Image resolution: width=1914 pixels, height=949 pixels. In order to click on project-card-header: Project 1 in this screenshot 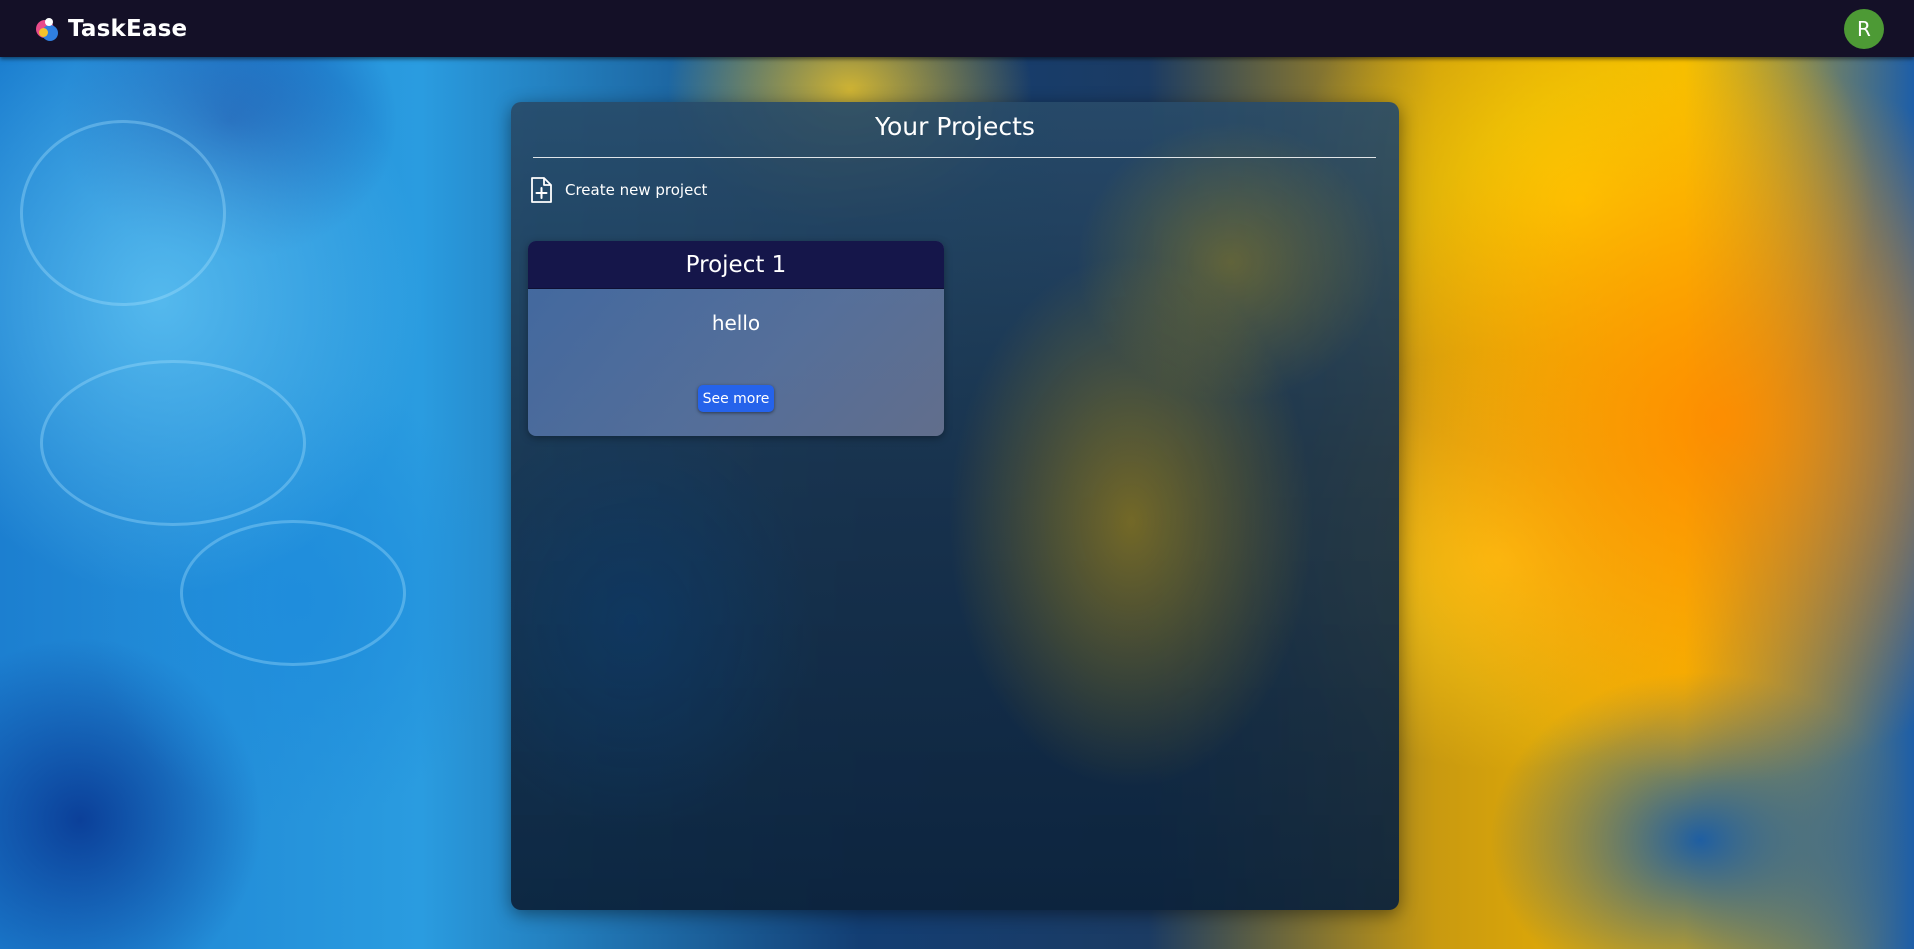, I will do `click(736, 265)`.